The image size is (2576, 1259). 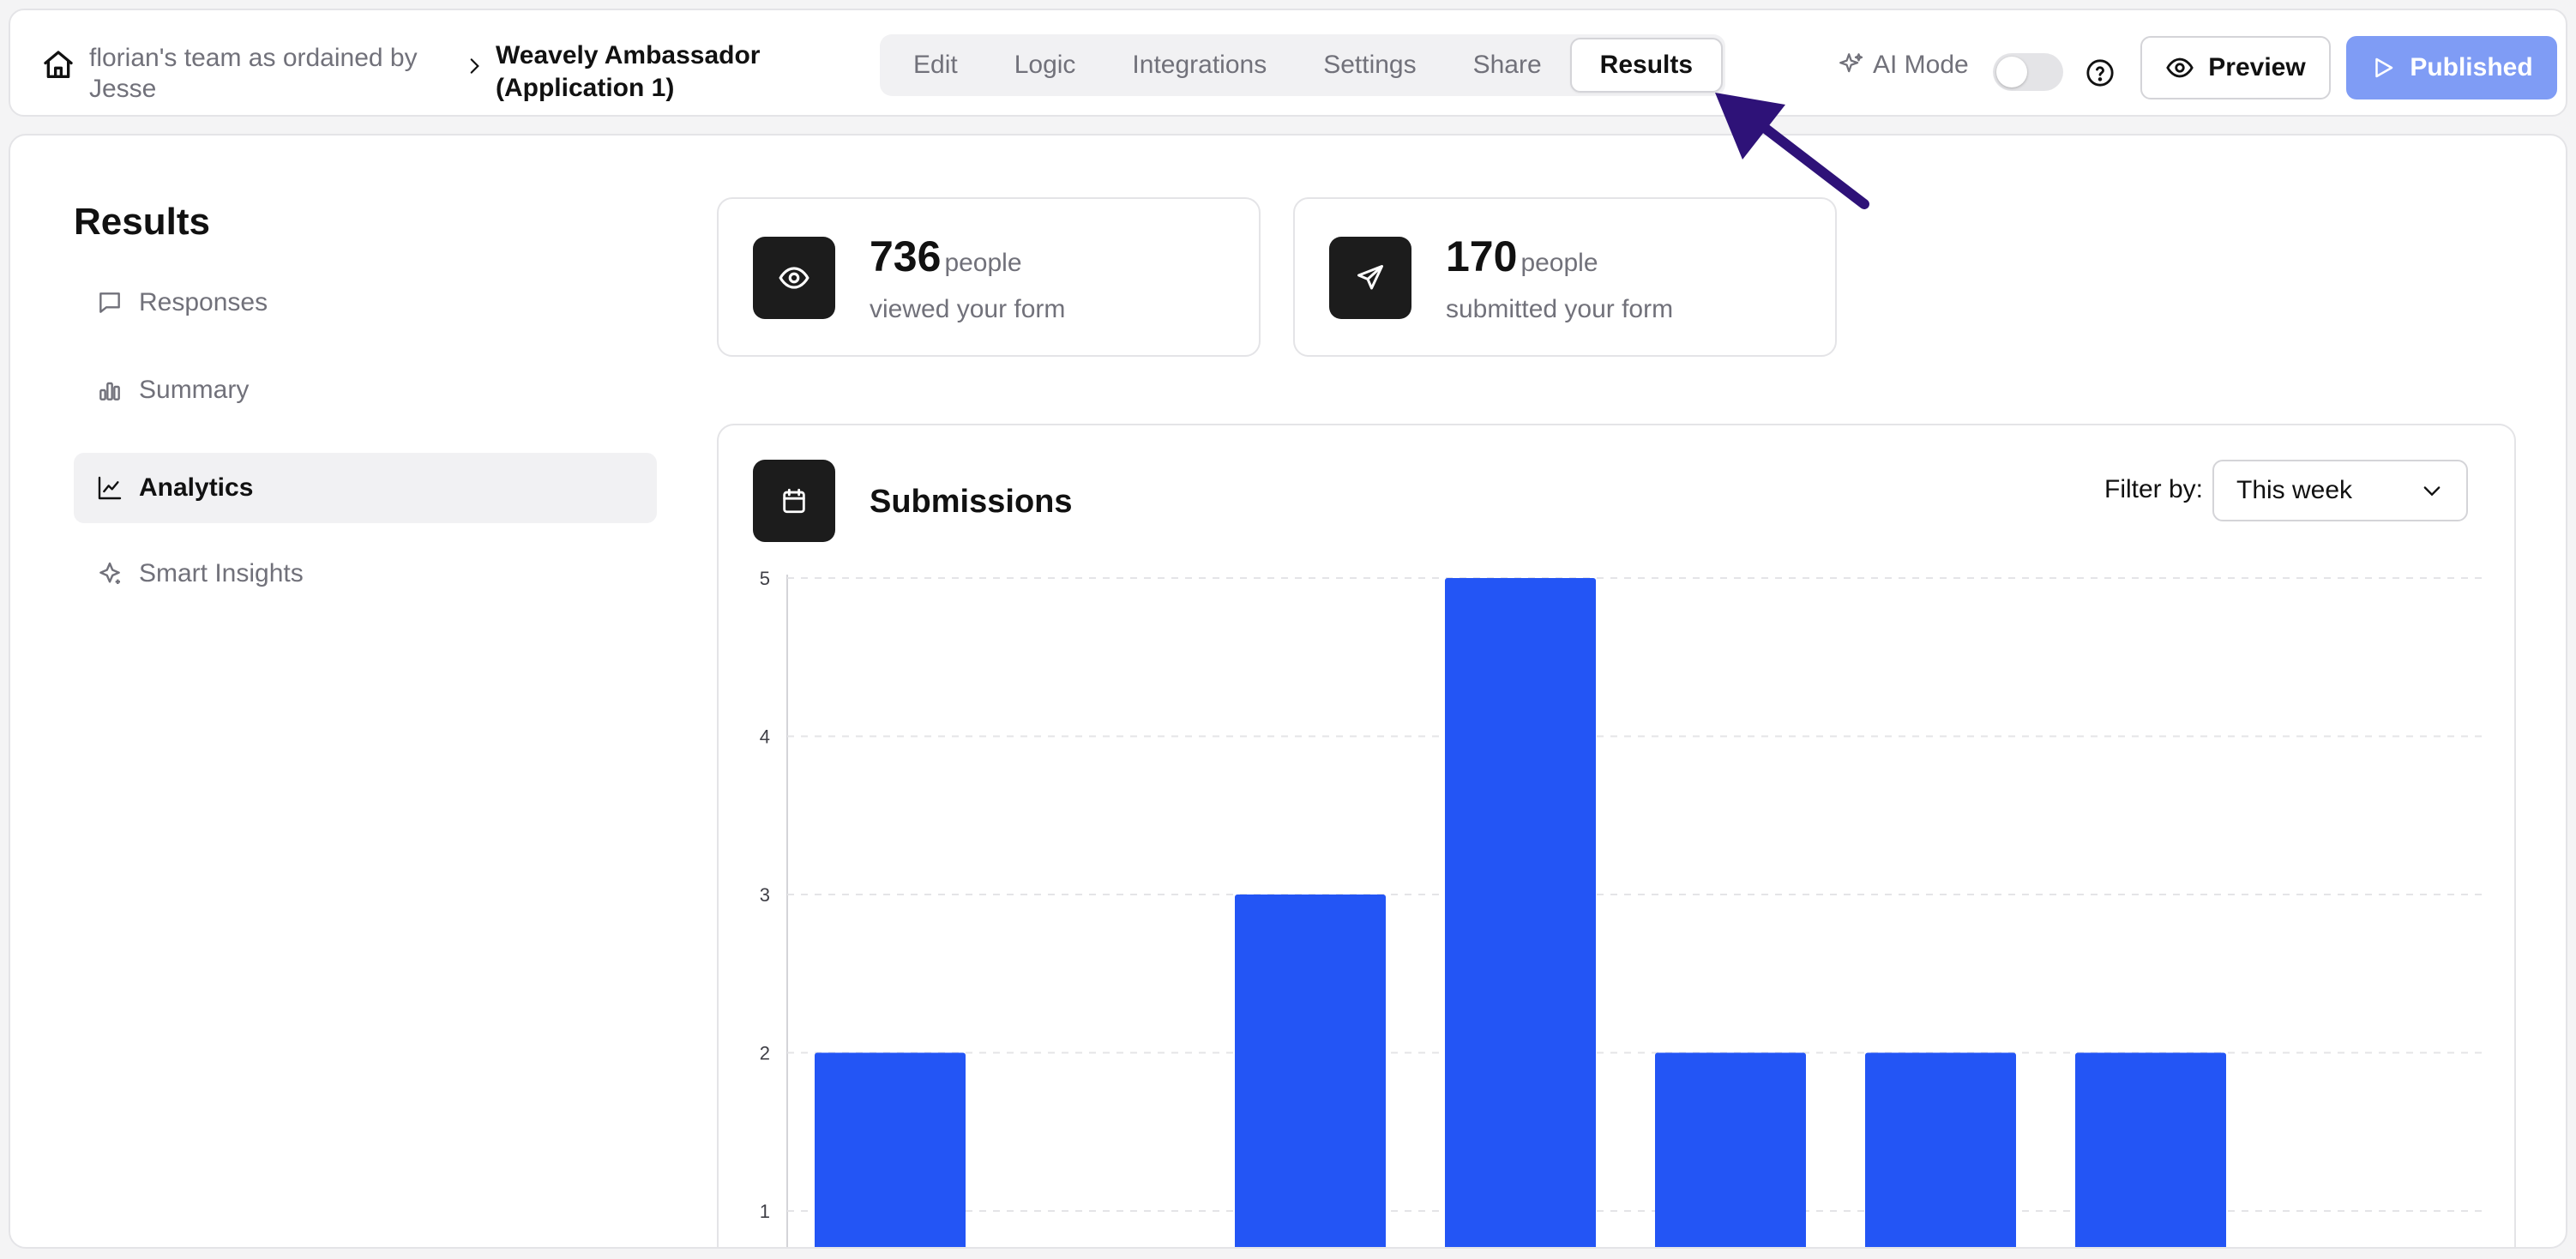 I want to click on ai-mode-toggle, so click(x=2028, y=72).